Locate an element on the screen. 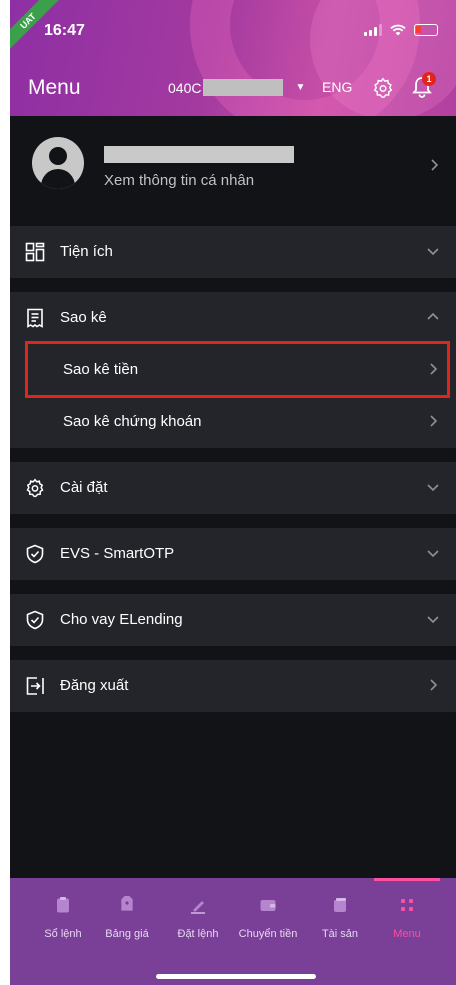 This screenshot has width=456, height=985. wifi-icon is located at coordinates (398, 30).